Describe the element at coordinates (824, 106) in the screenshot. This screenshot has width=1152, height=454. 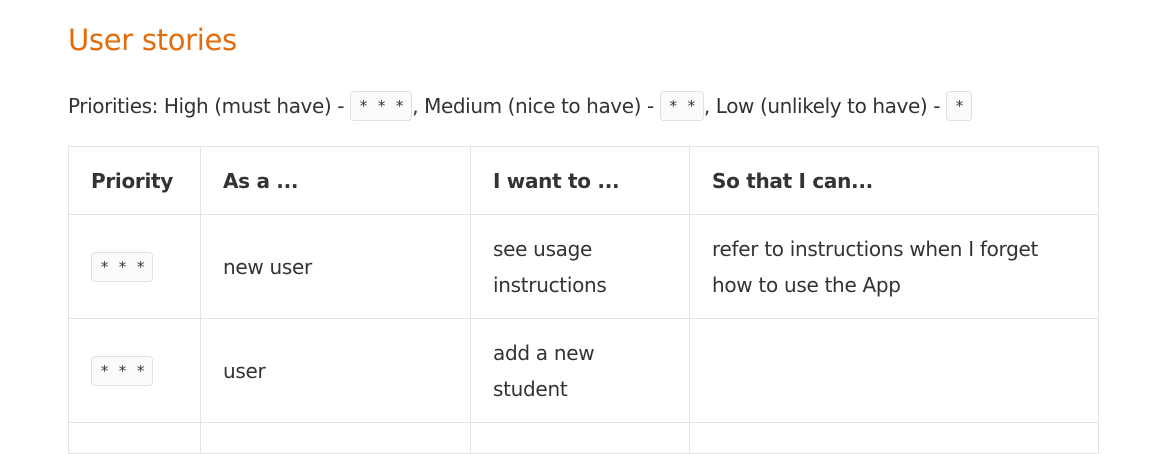
I see `priorities-low-text: , Low (unlikely to have) -` at that location.